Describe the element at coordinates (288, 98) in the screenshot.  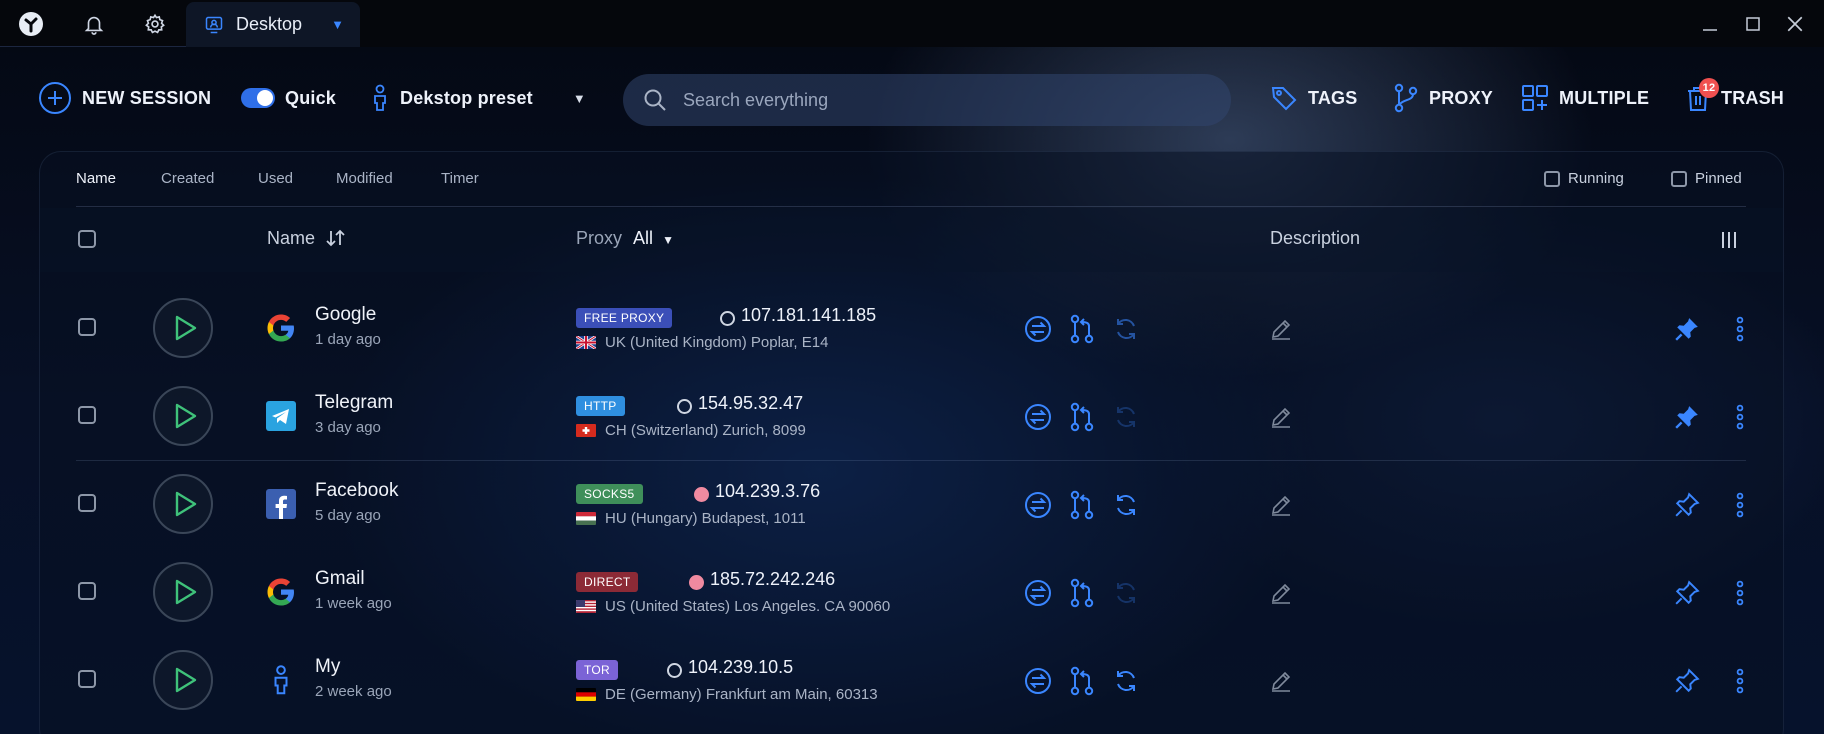
I see `quick-toggle: Quick` at that location.